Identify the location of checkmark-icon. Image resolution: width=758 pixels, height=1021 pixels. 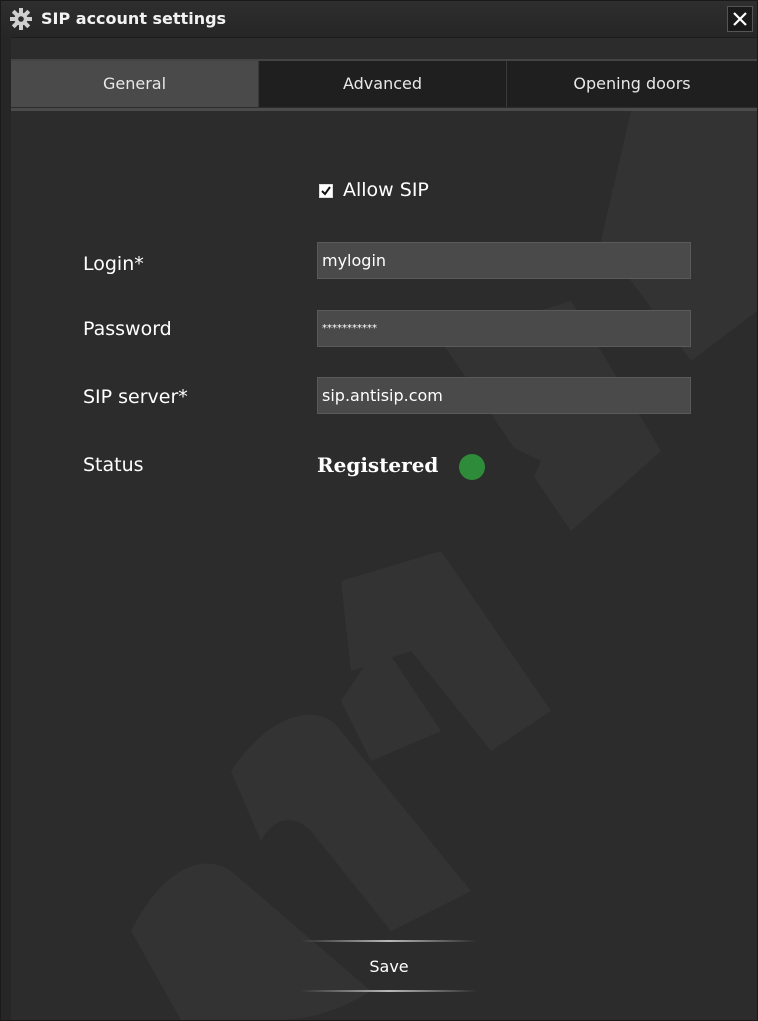
(326, 191).